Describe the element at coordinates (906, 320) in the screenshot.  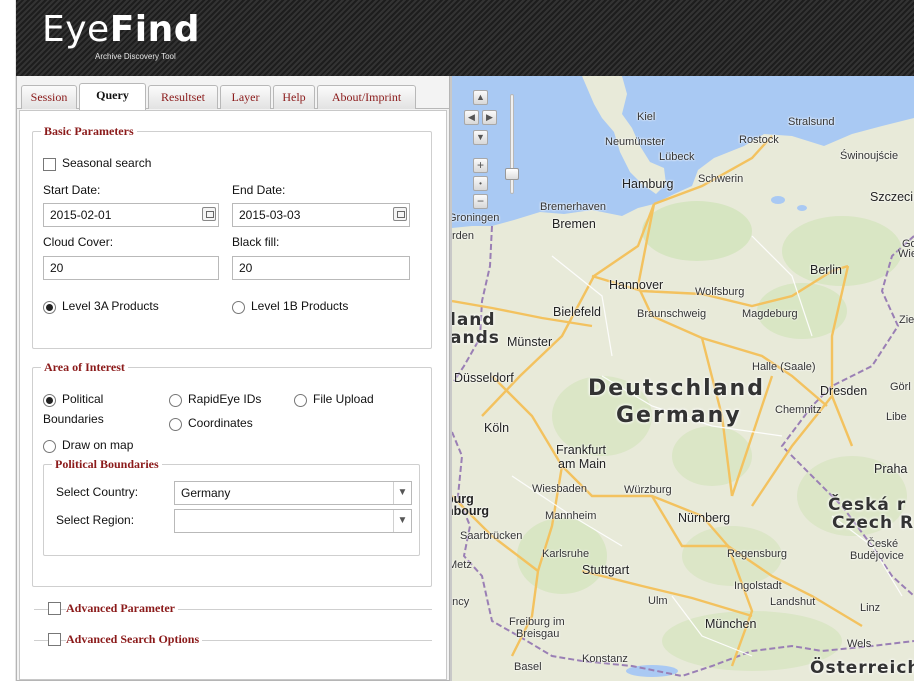
I see `city-label: Zie` at that location.